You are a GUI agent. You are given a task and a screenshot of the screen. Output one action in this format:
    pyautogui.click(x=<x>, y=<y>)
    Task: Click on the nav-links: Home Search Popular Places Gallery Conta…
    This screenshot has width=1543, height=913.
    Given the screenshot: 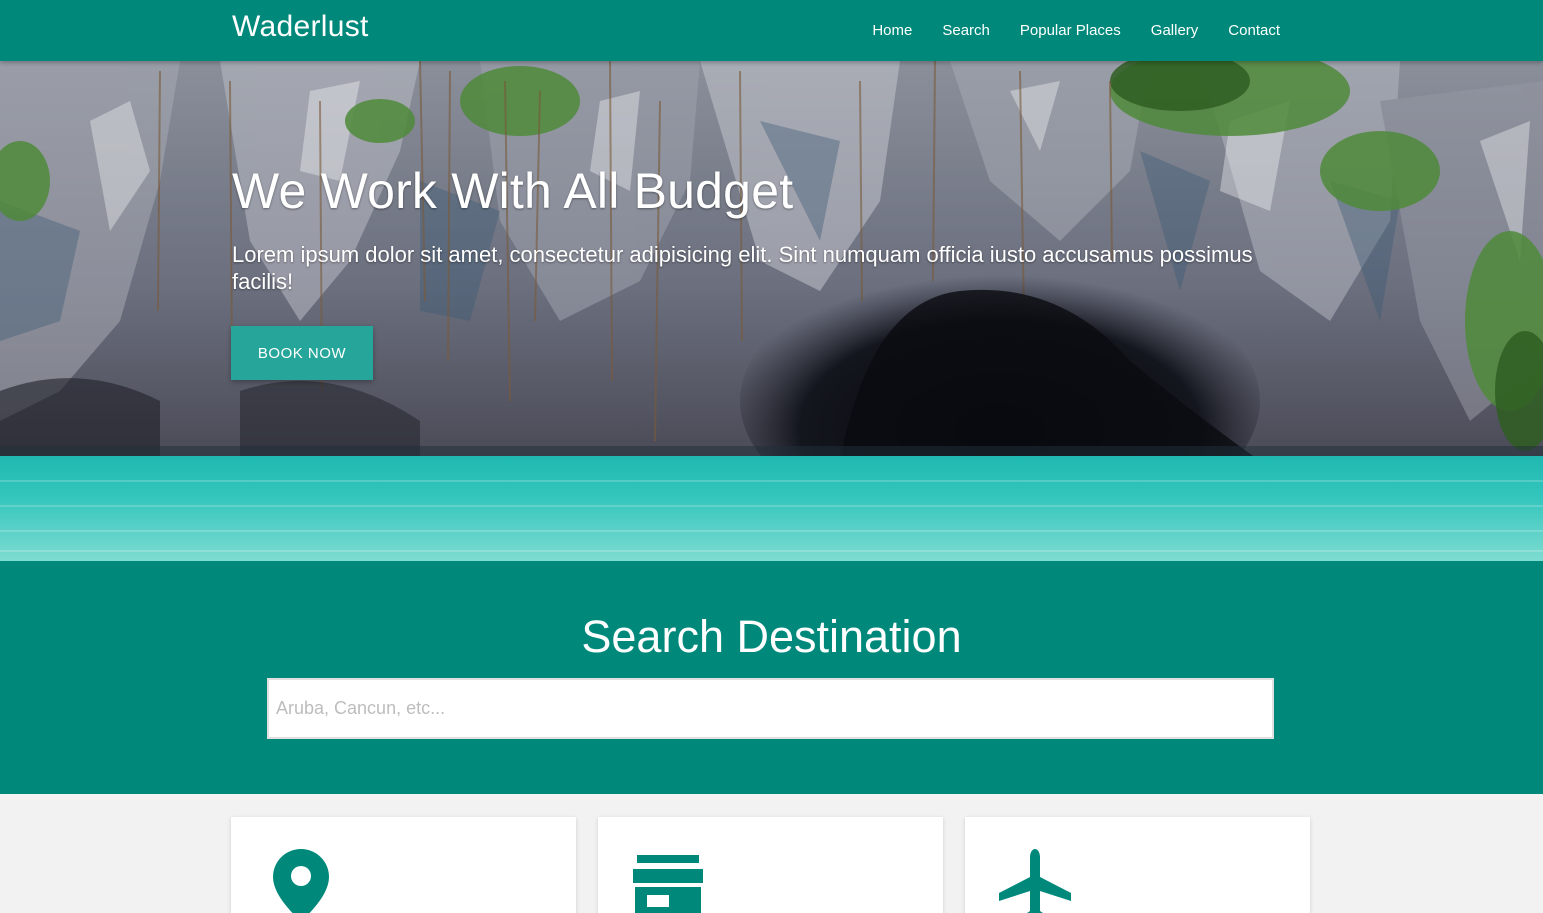 What is the action you would take?
    pyautogui.click(x=1076, y=30)
    